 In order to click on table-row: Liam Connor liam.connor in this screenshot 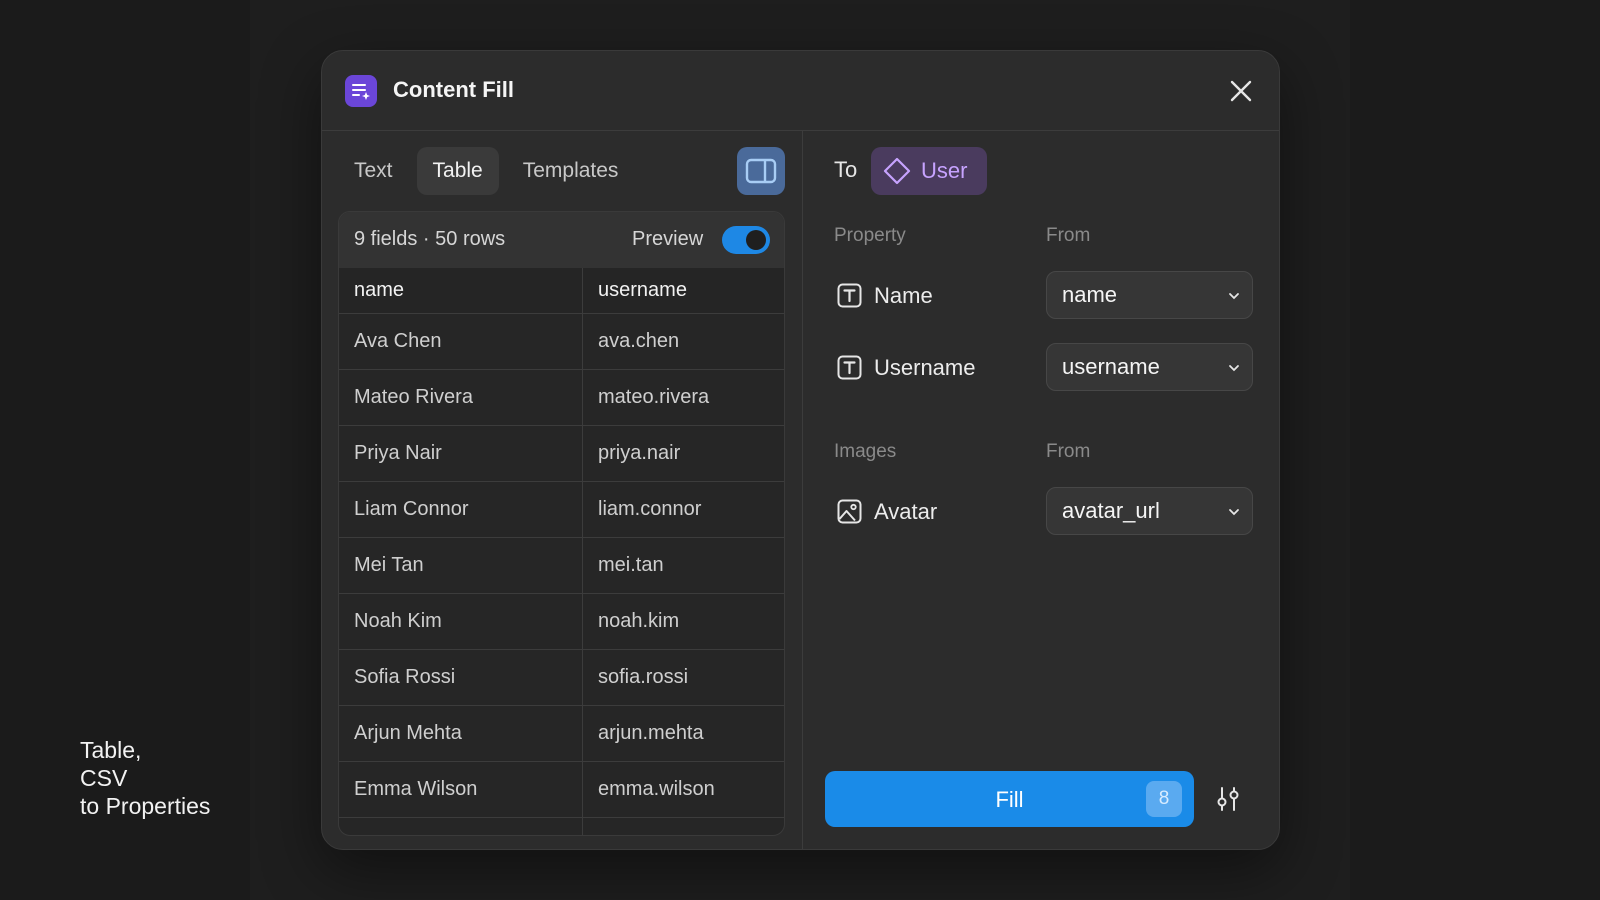, I will do `click(561, 510)`.